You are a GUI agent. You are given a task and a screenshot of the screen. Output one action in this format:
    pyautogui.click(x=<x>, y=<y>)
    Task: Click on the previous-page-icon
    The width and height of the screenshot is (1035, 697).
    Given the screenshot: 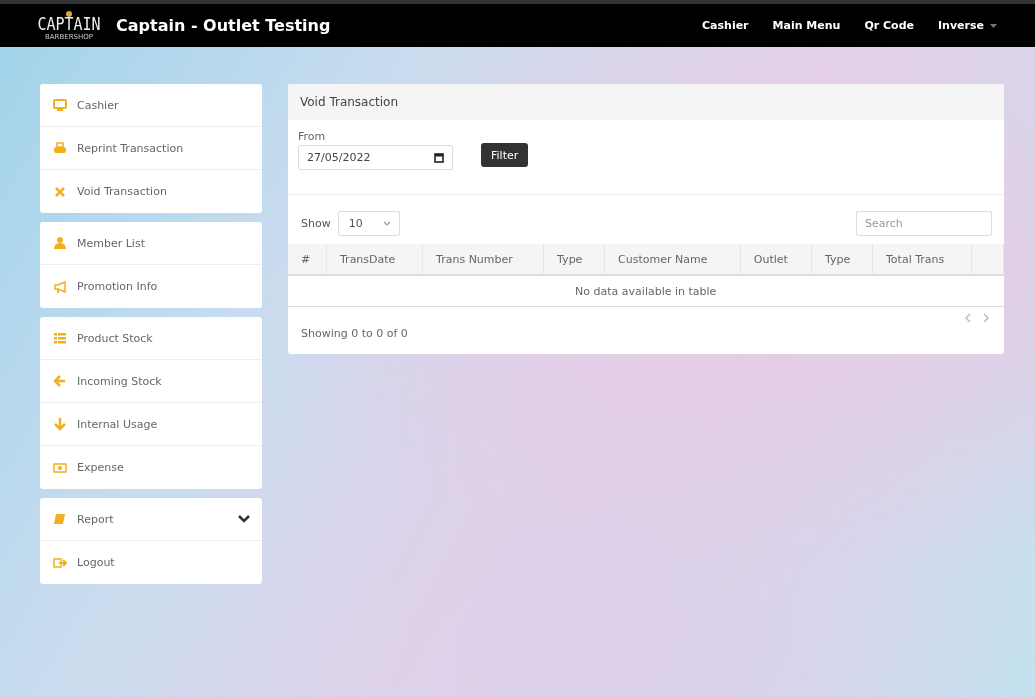 What is the action you would take?
    pyautogui.click(x=968, y=318)
    